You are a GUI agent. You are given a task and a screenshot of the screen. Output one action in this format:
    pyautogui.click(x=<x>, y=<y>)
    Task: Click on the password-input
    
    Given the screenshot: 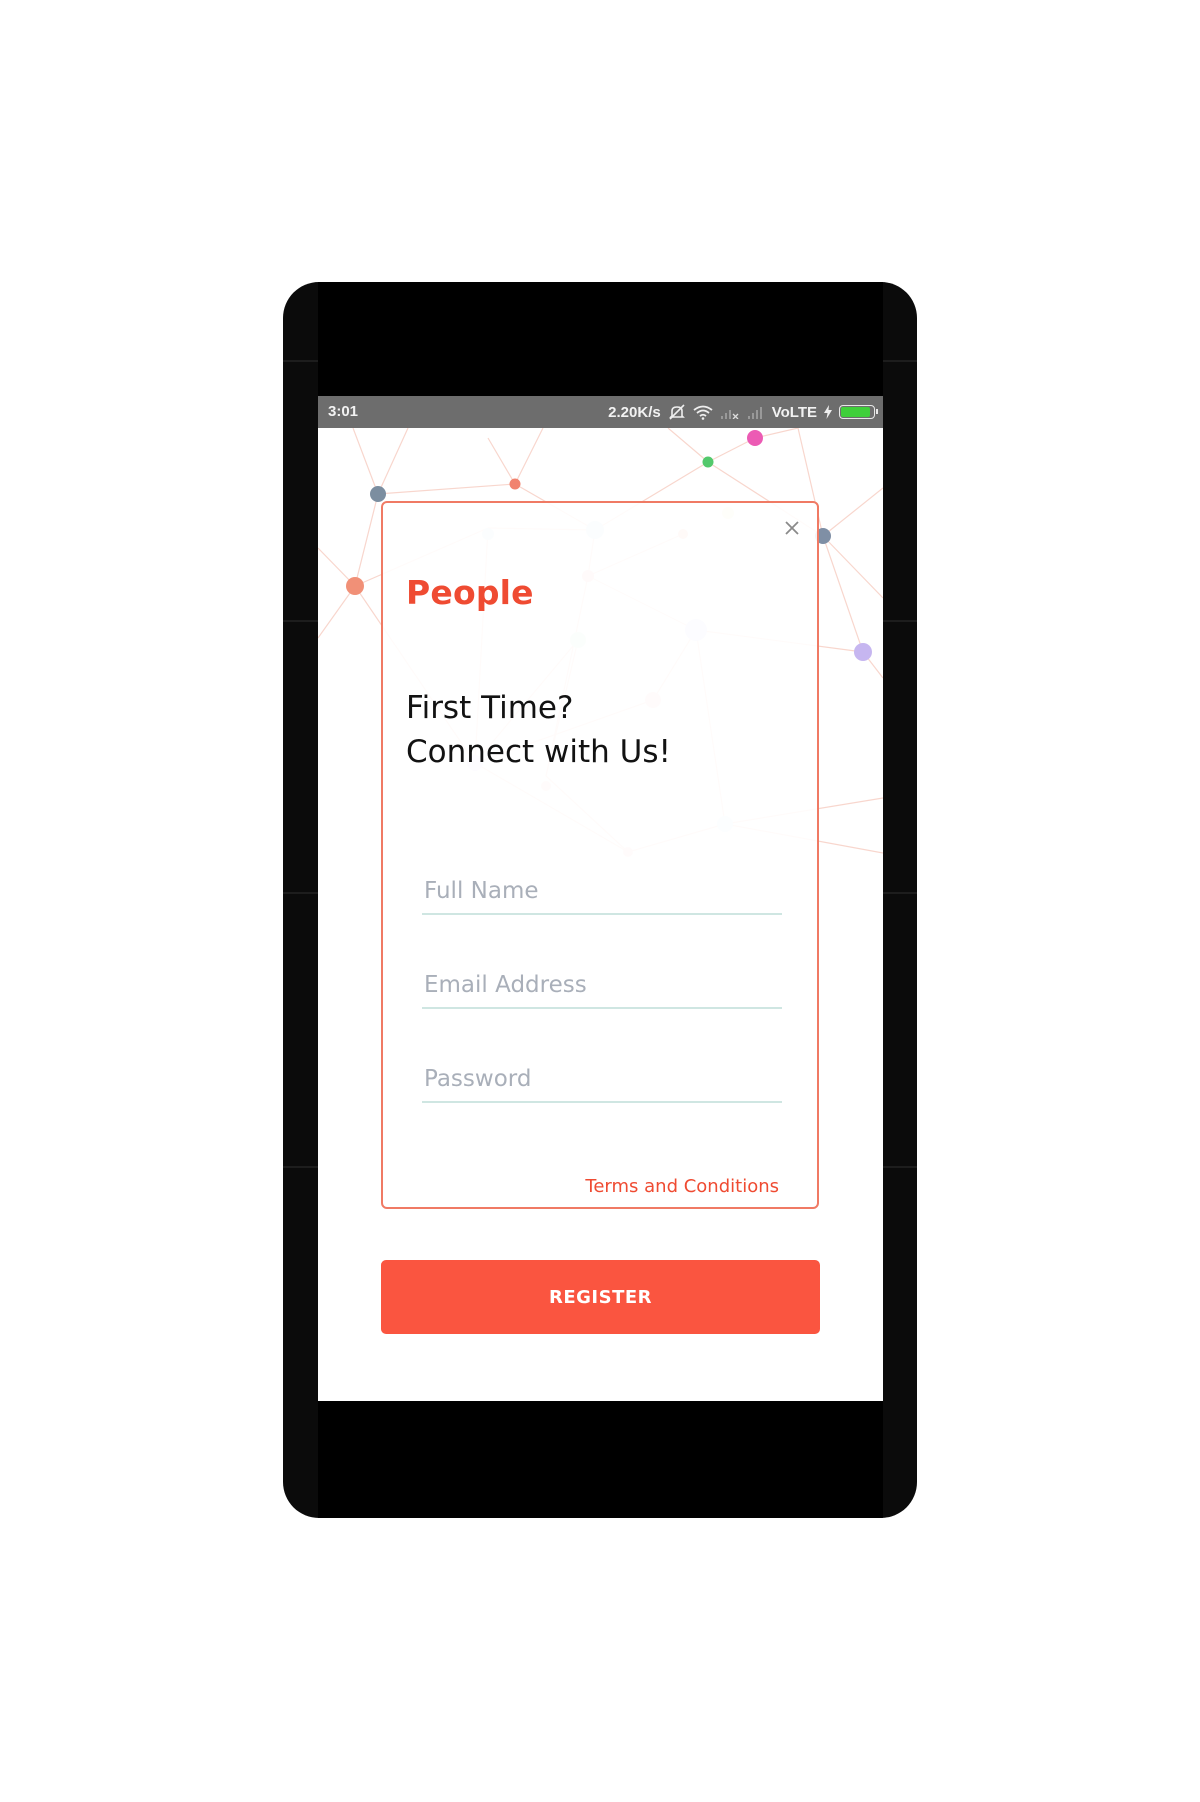 What is the action you would take?
    pyautogui.click(x=604, y=1079)
    